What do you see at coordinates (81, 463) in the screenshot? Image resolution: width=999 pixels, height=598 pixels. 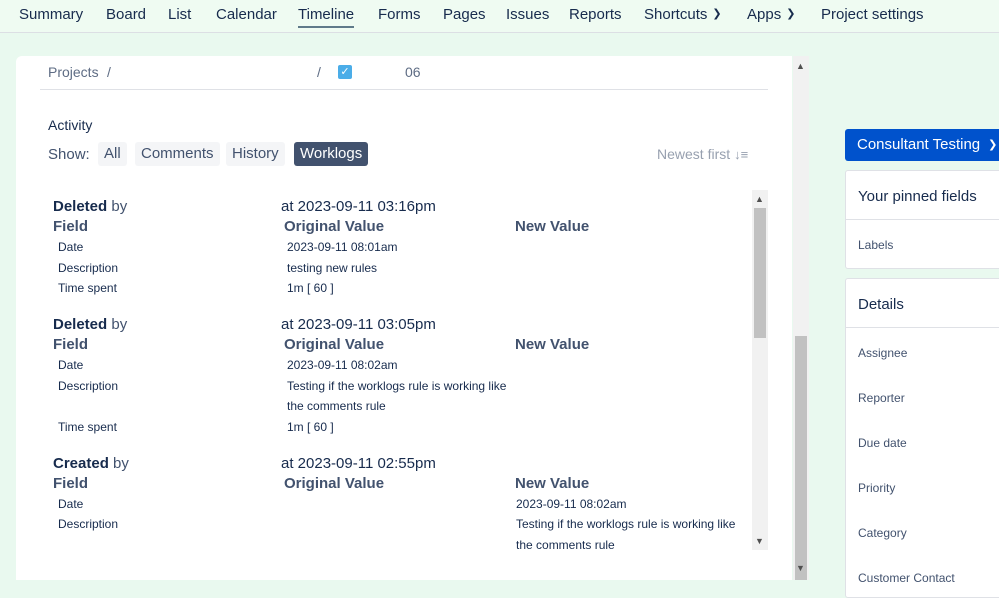 I see `action-type: Created` at bounding box center [81, 463].